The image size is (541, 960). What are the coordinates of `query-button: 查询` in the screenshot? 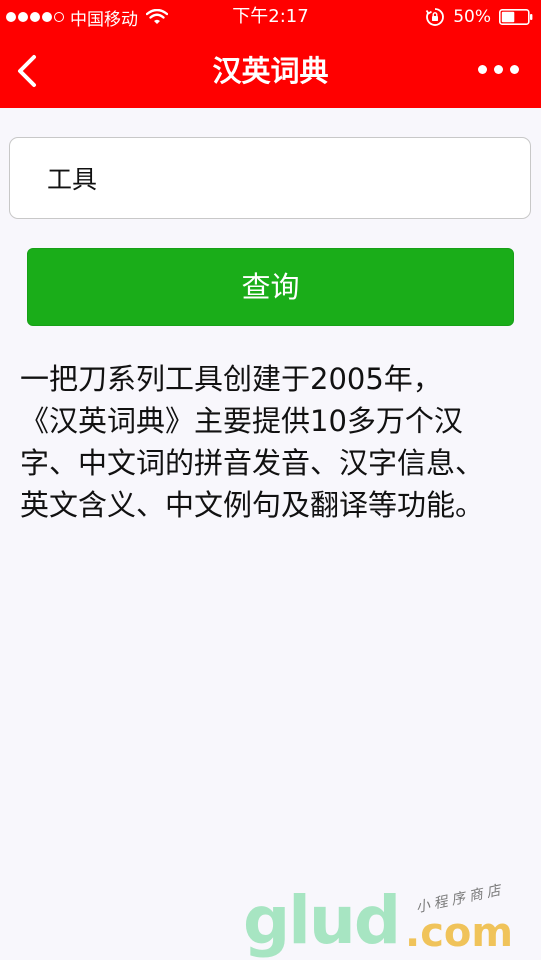 It's located at (270, 287).